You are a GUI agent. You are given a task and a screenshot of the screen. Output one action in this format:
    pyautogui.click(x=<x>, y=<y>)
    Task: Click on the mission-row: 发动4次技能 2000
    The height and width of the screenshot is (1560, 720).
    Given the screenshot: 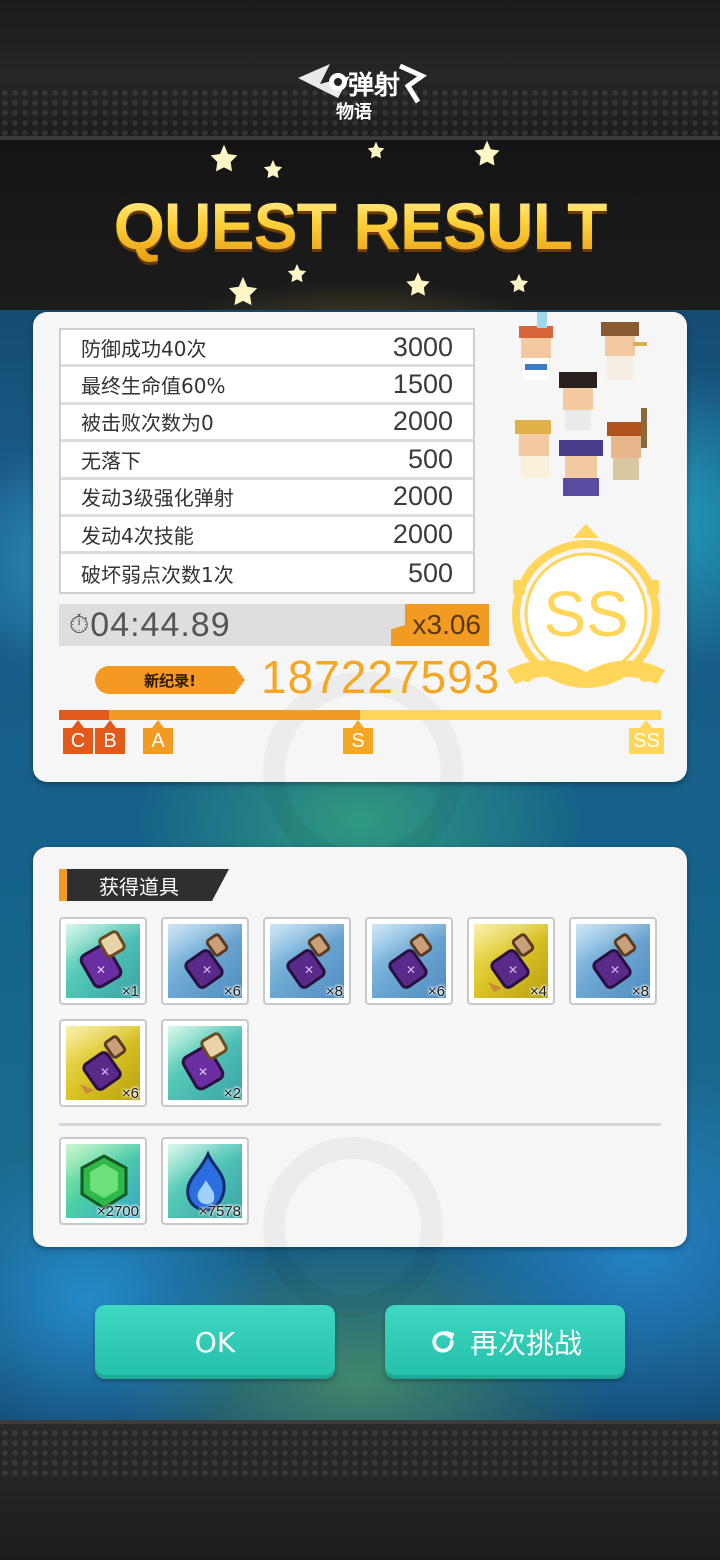 What is the action you would take?
    pyautogui.click(x=267, y=536)
    